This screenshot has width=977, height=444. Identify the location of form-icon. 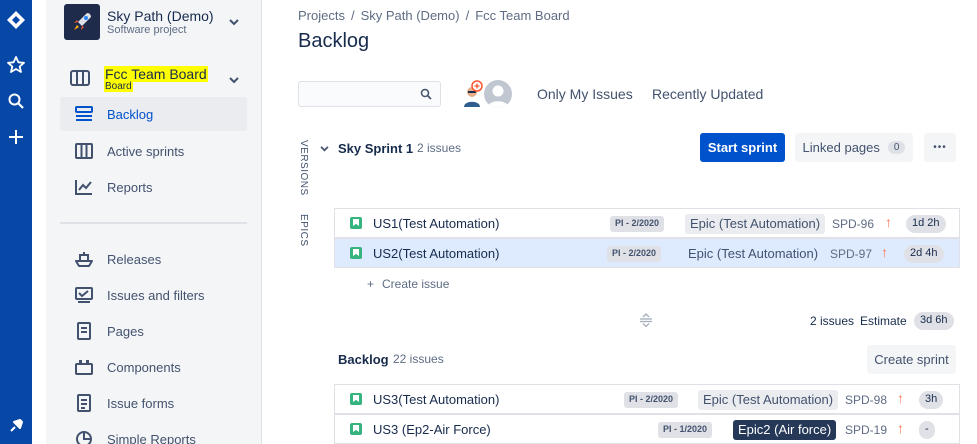
(84, 403).